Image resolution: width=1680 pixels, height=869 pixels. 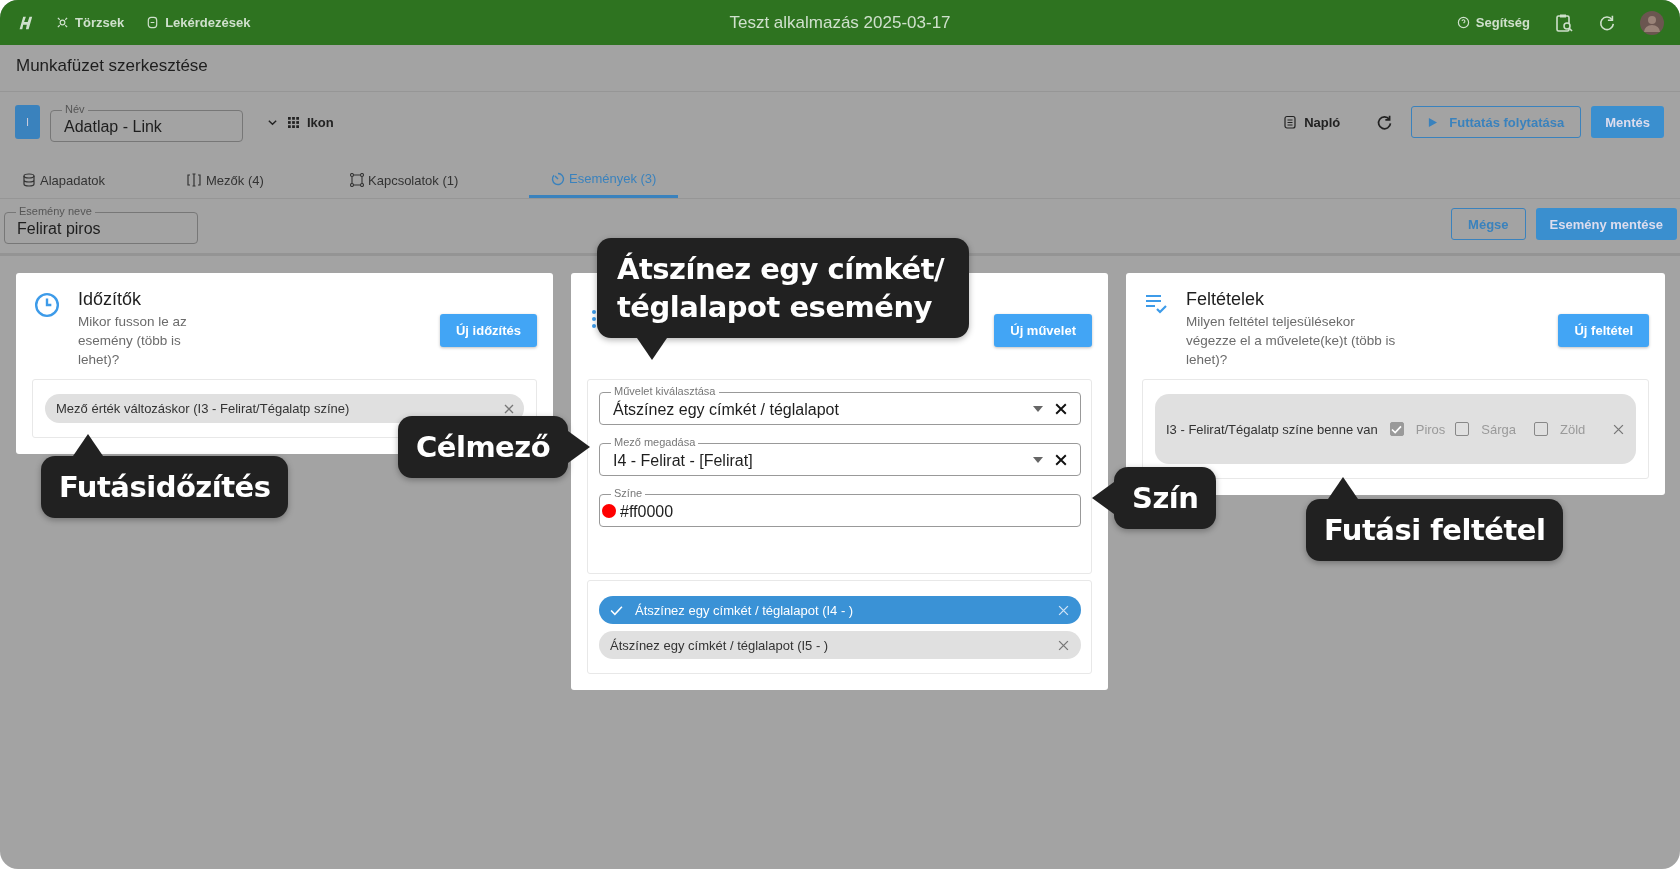 What do you see at coordinates (616, 610) in the screenshot?
I see `check-icon` at bounding box center [616, 610].